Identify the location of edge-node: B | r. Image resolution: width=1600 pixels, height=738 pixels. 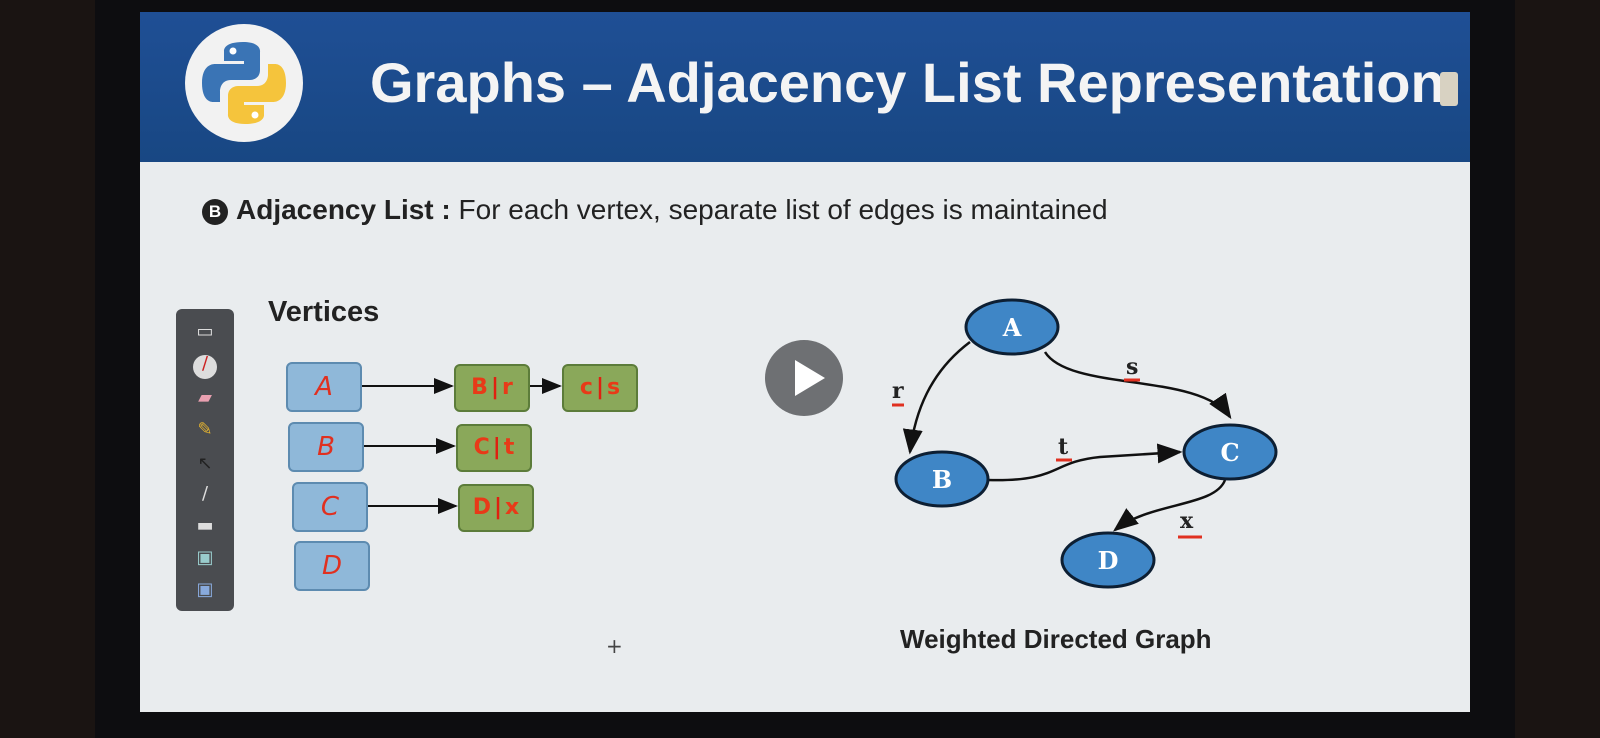
(492, 388).